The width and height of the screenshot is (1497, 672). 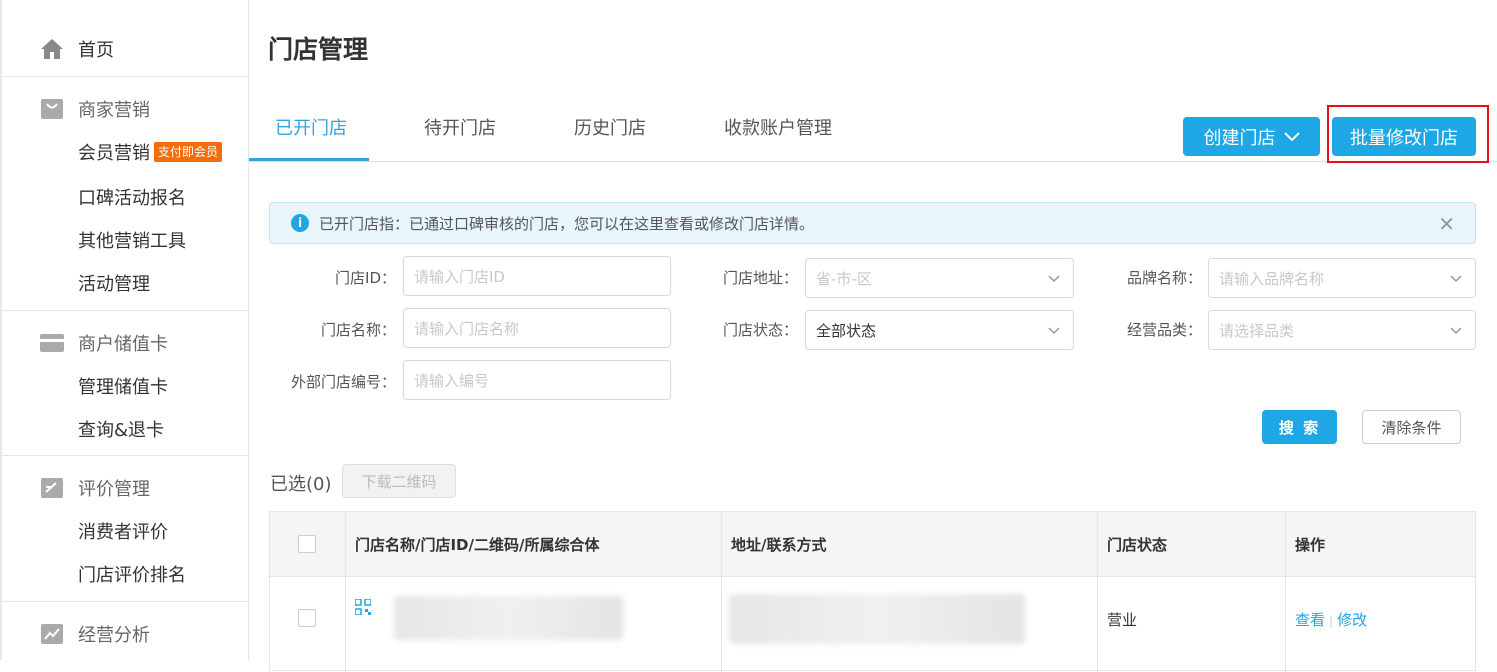 I want to click on selected-count: 已选(0), so click(x=301, y=484).